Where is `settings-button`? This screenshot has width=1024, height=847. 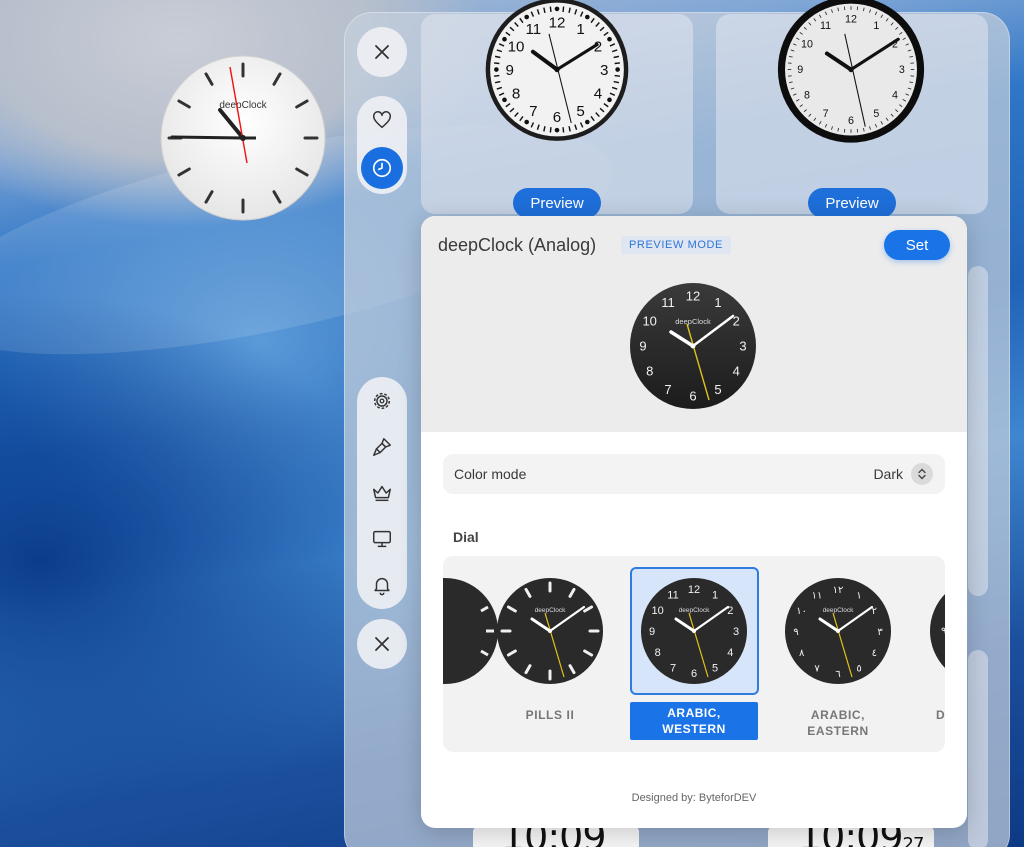
settings-button is located at coordinates (382, 401).